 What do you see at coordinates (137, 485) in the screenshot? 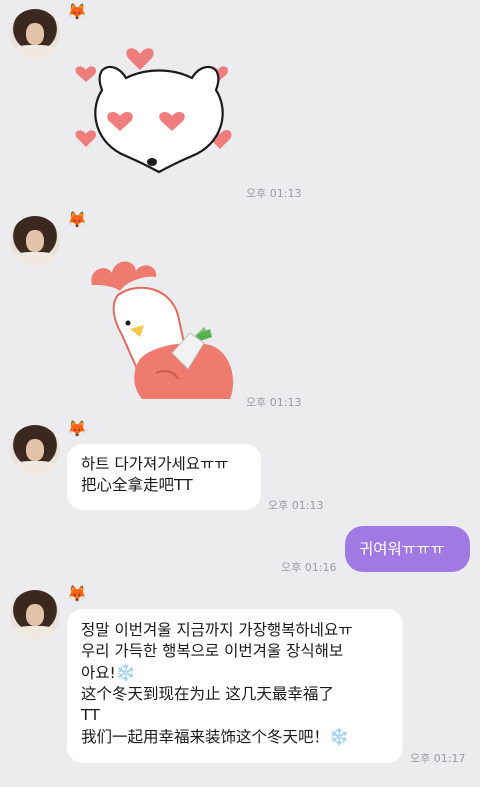
I see `message-text: 把心全拿走吧TT` at bounding box center [137, 485].